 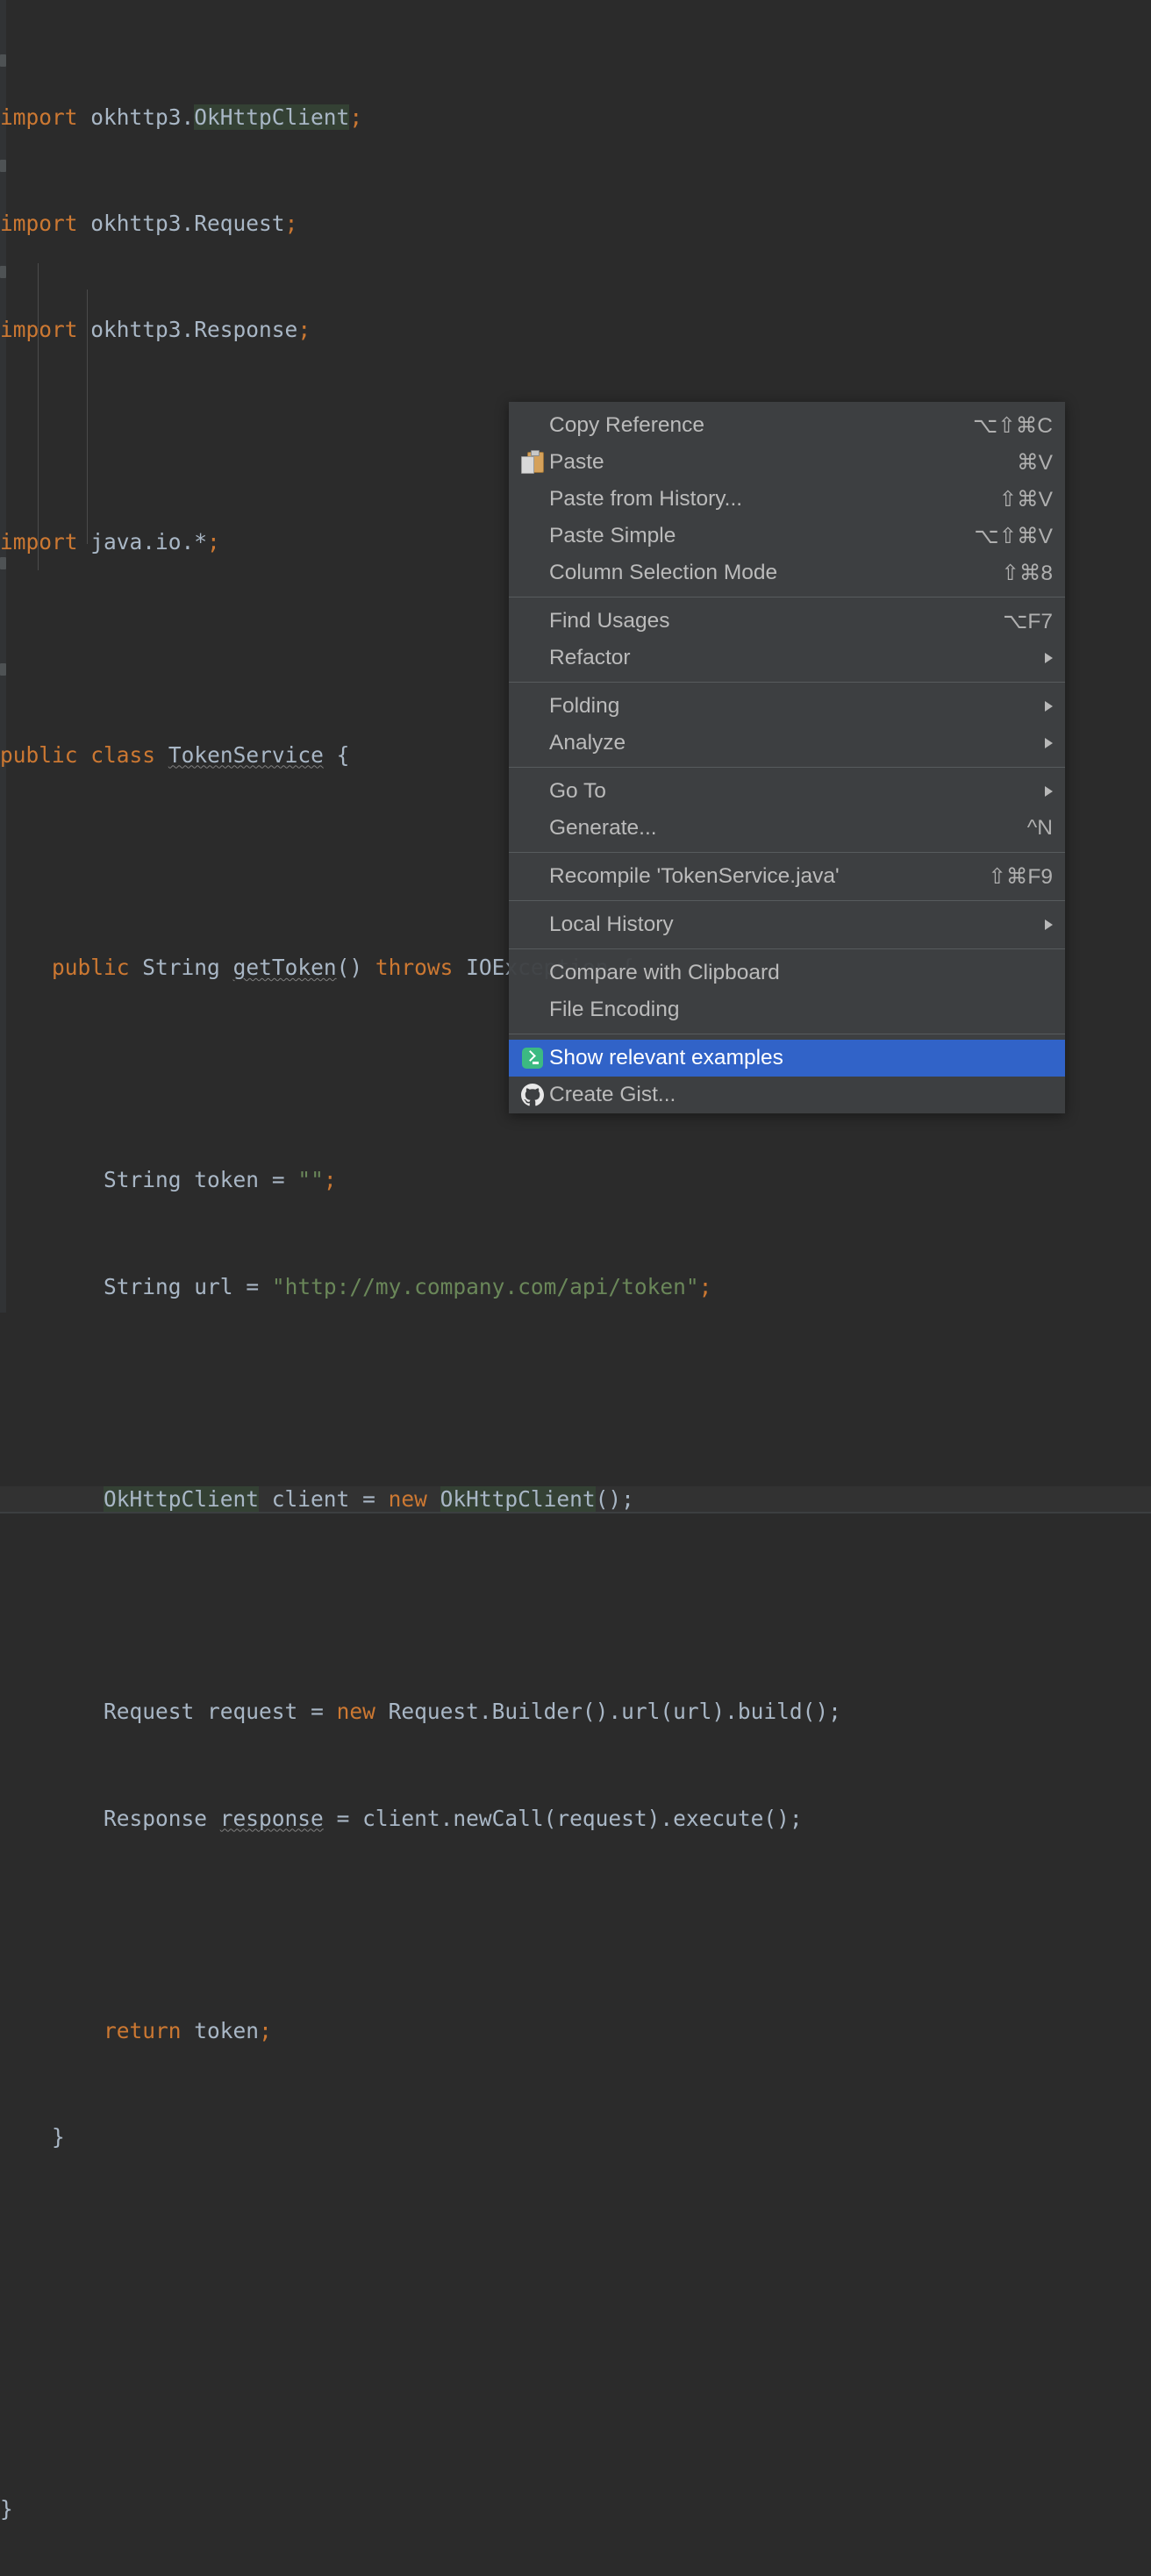 What do you see at coordinates (485, 1286) in the screenshot?
I see `string-url: "http://my.company.com/api/token"` at bounding box center [485, 1286].